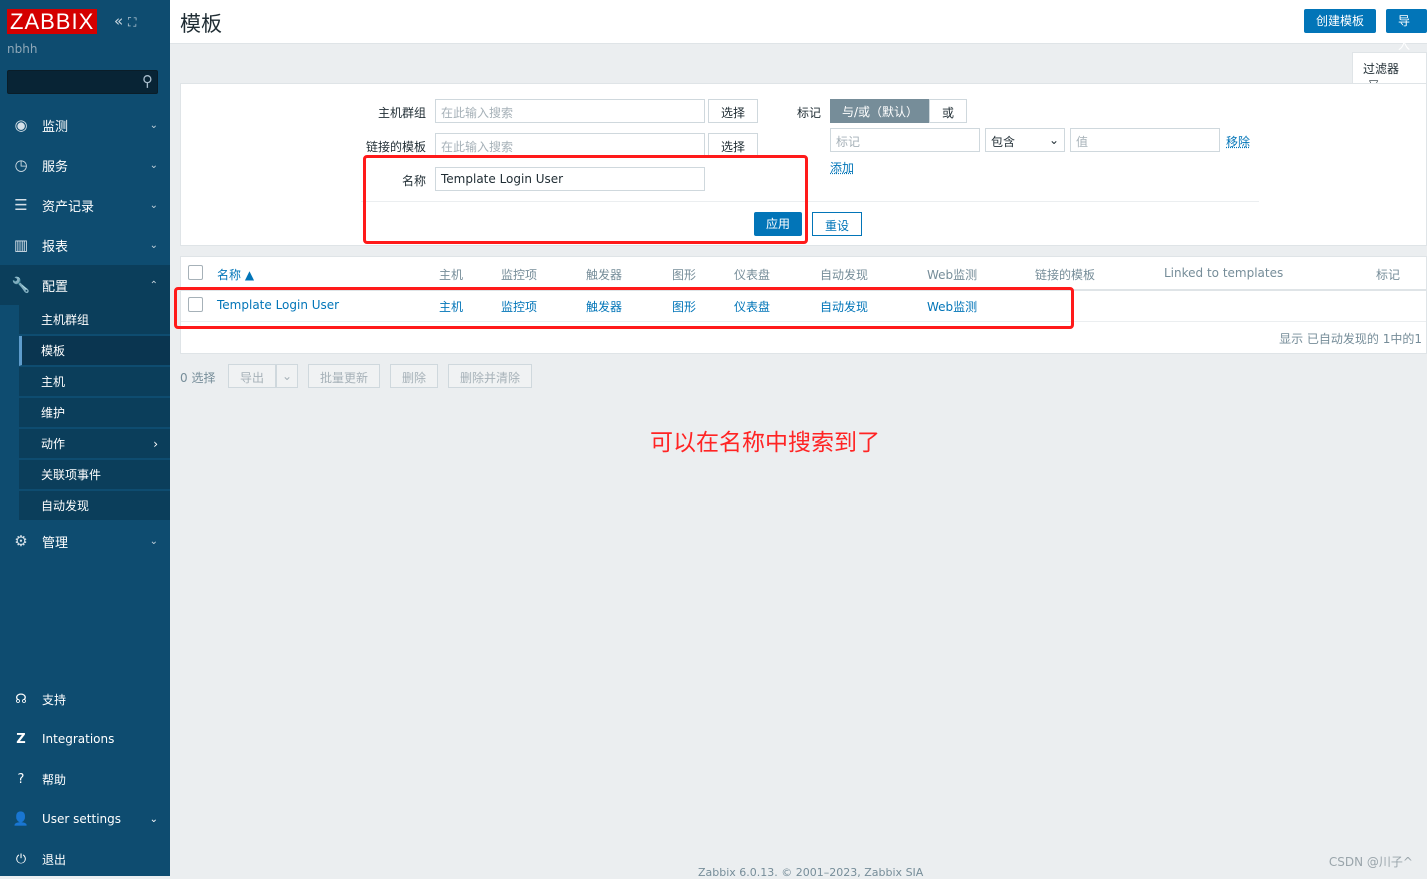  I want to click on selected-count: 0 选择, so click(198, 378).